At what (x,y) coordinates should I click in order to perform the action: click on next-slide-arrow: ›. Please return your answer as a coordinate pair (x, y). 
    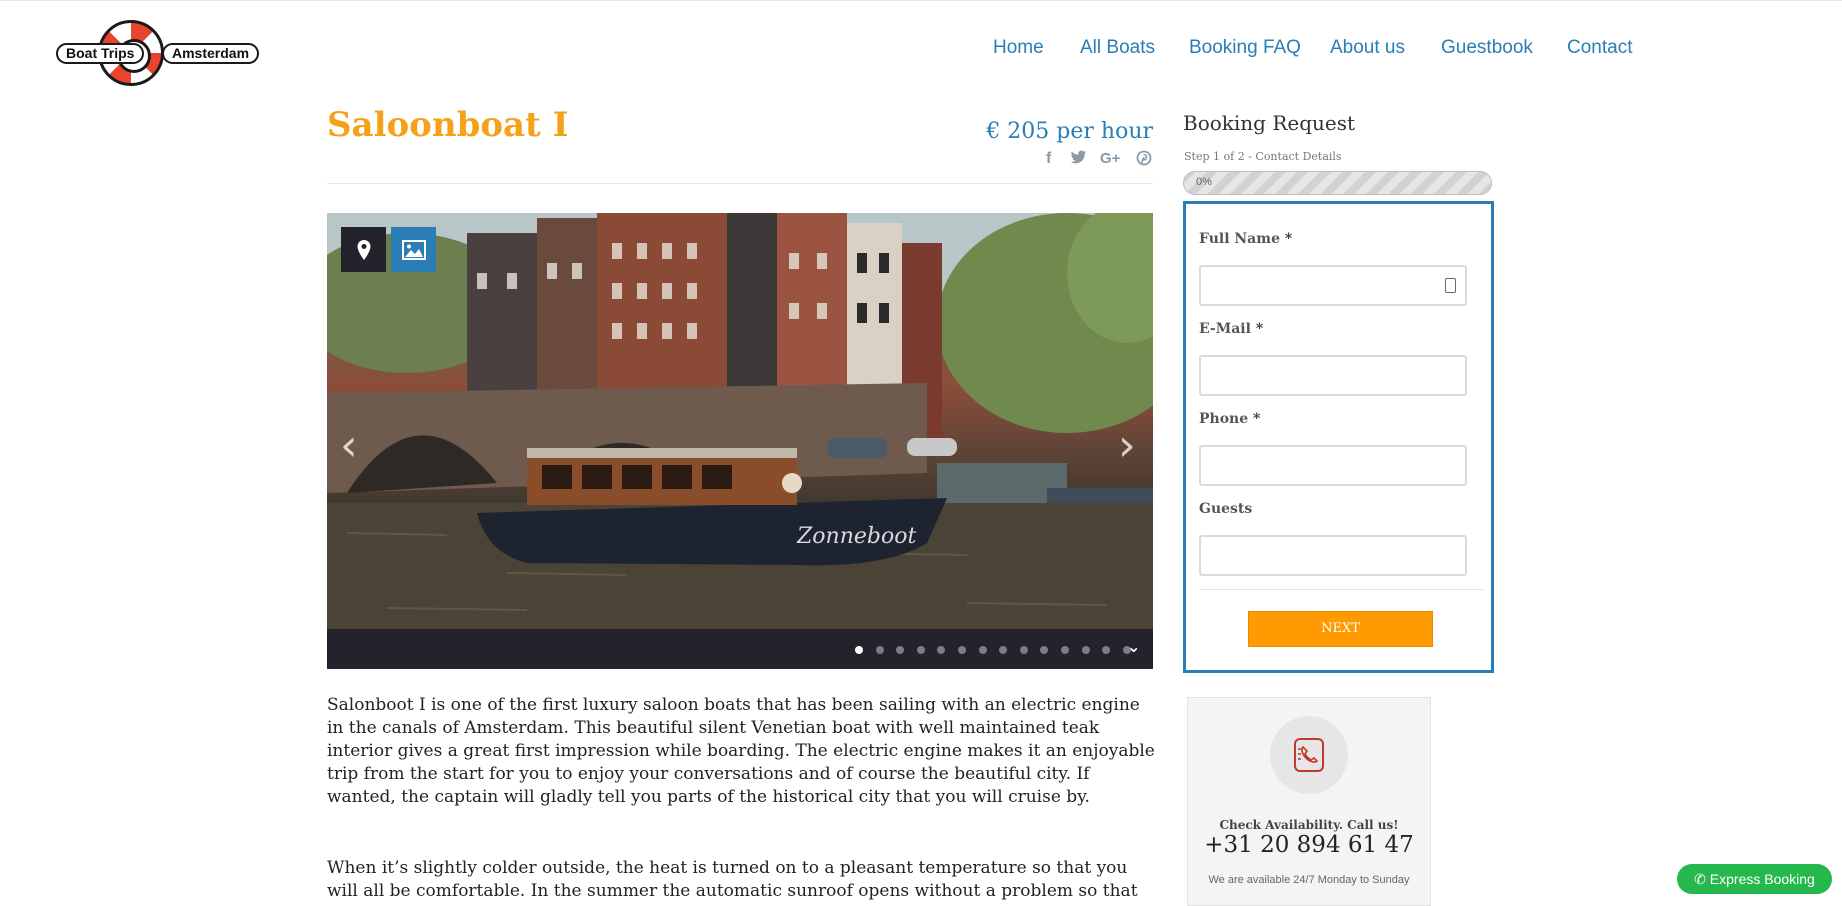
    Looking at the image, I should click on (1127, 445).